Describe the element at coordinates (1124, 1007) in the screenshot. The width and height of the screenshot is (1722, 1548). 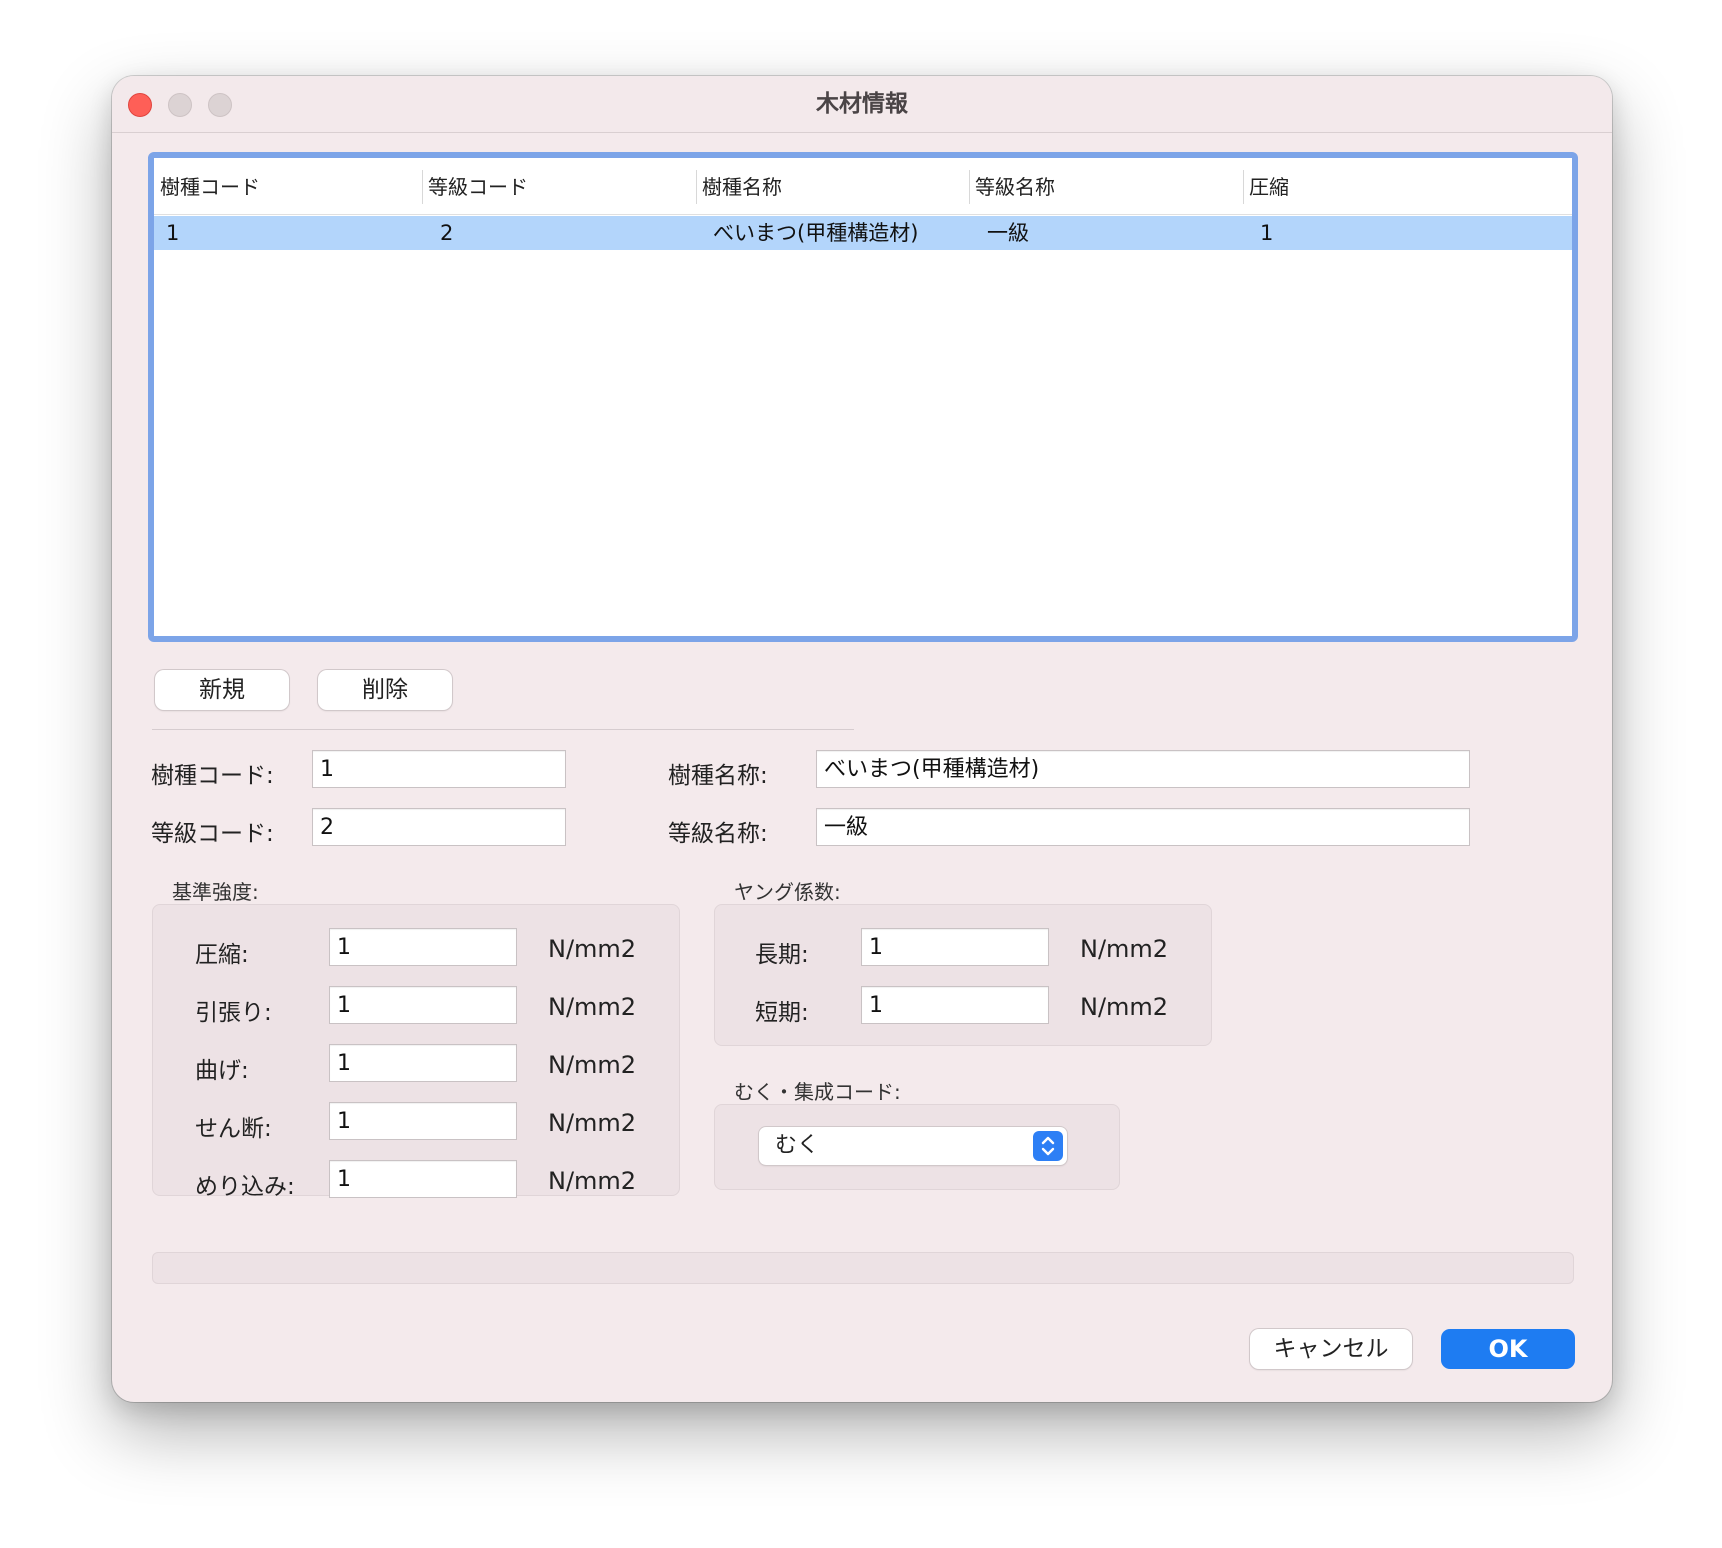
I see `short-term-unit: N/mm2` at that location.